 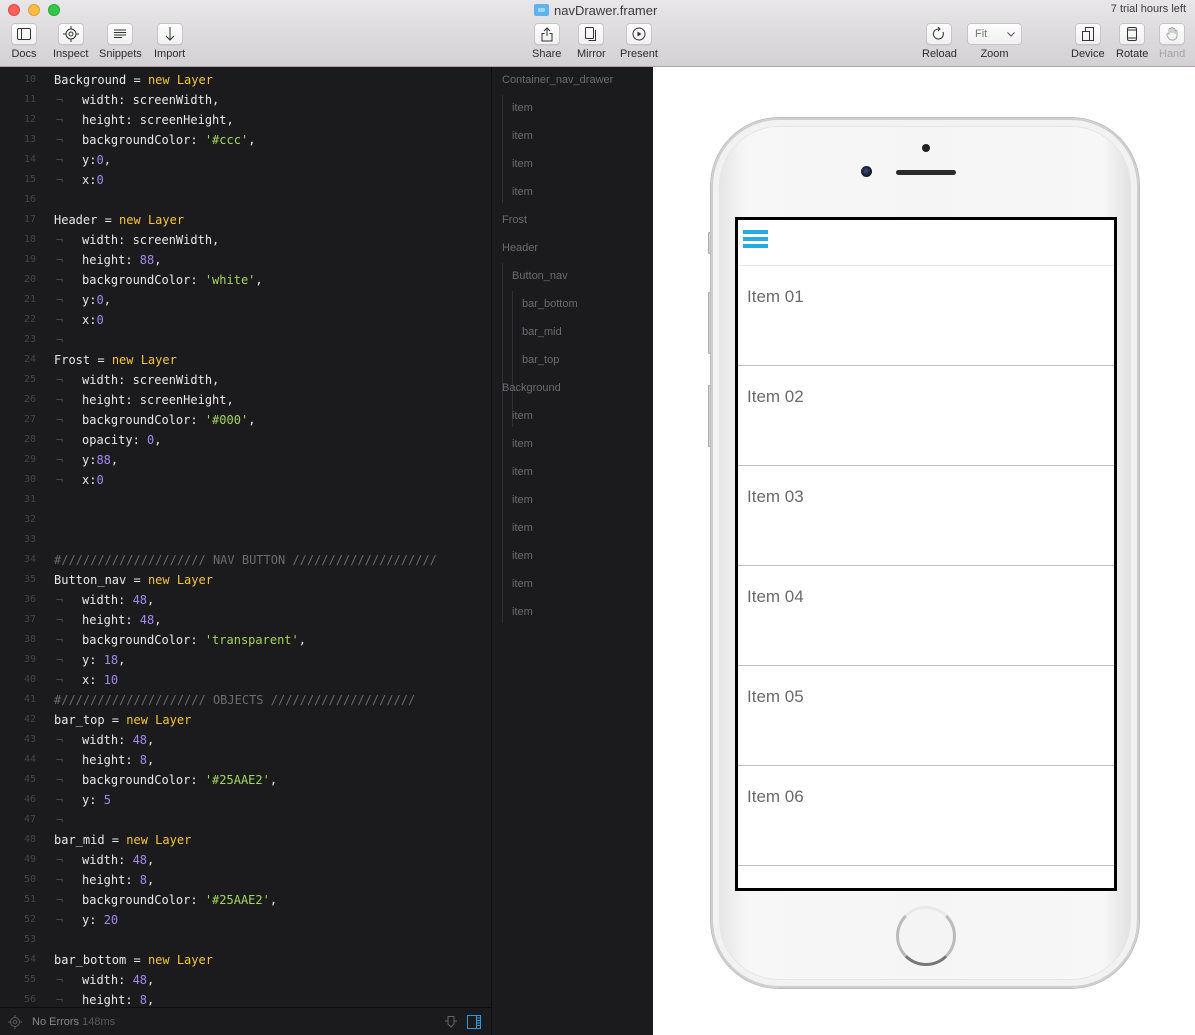 What do you see at coordinates (15, 1022) in the screenshot?
I see `crosshair-icon` at bounding box center [15, 1022].